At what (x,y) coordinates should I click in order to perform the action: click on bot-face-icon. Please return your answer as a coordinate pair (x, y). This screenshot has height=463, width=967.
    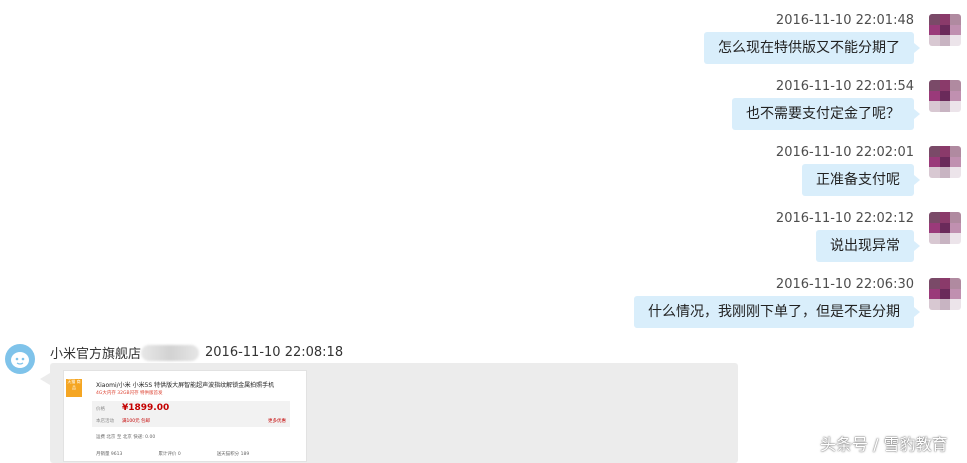
    Looking at the image, I should click on (20, 360).